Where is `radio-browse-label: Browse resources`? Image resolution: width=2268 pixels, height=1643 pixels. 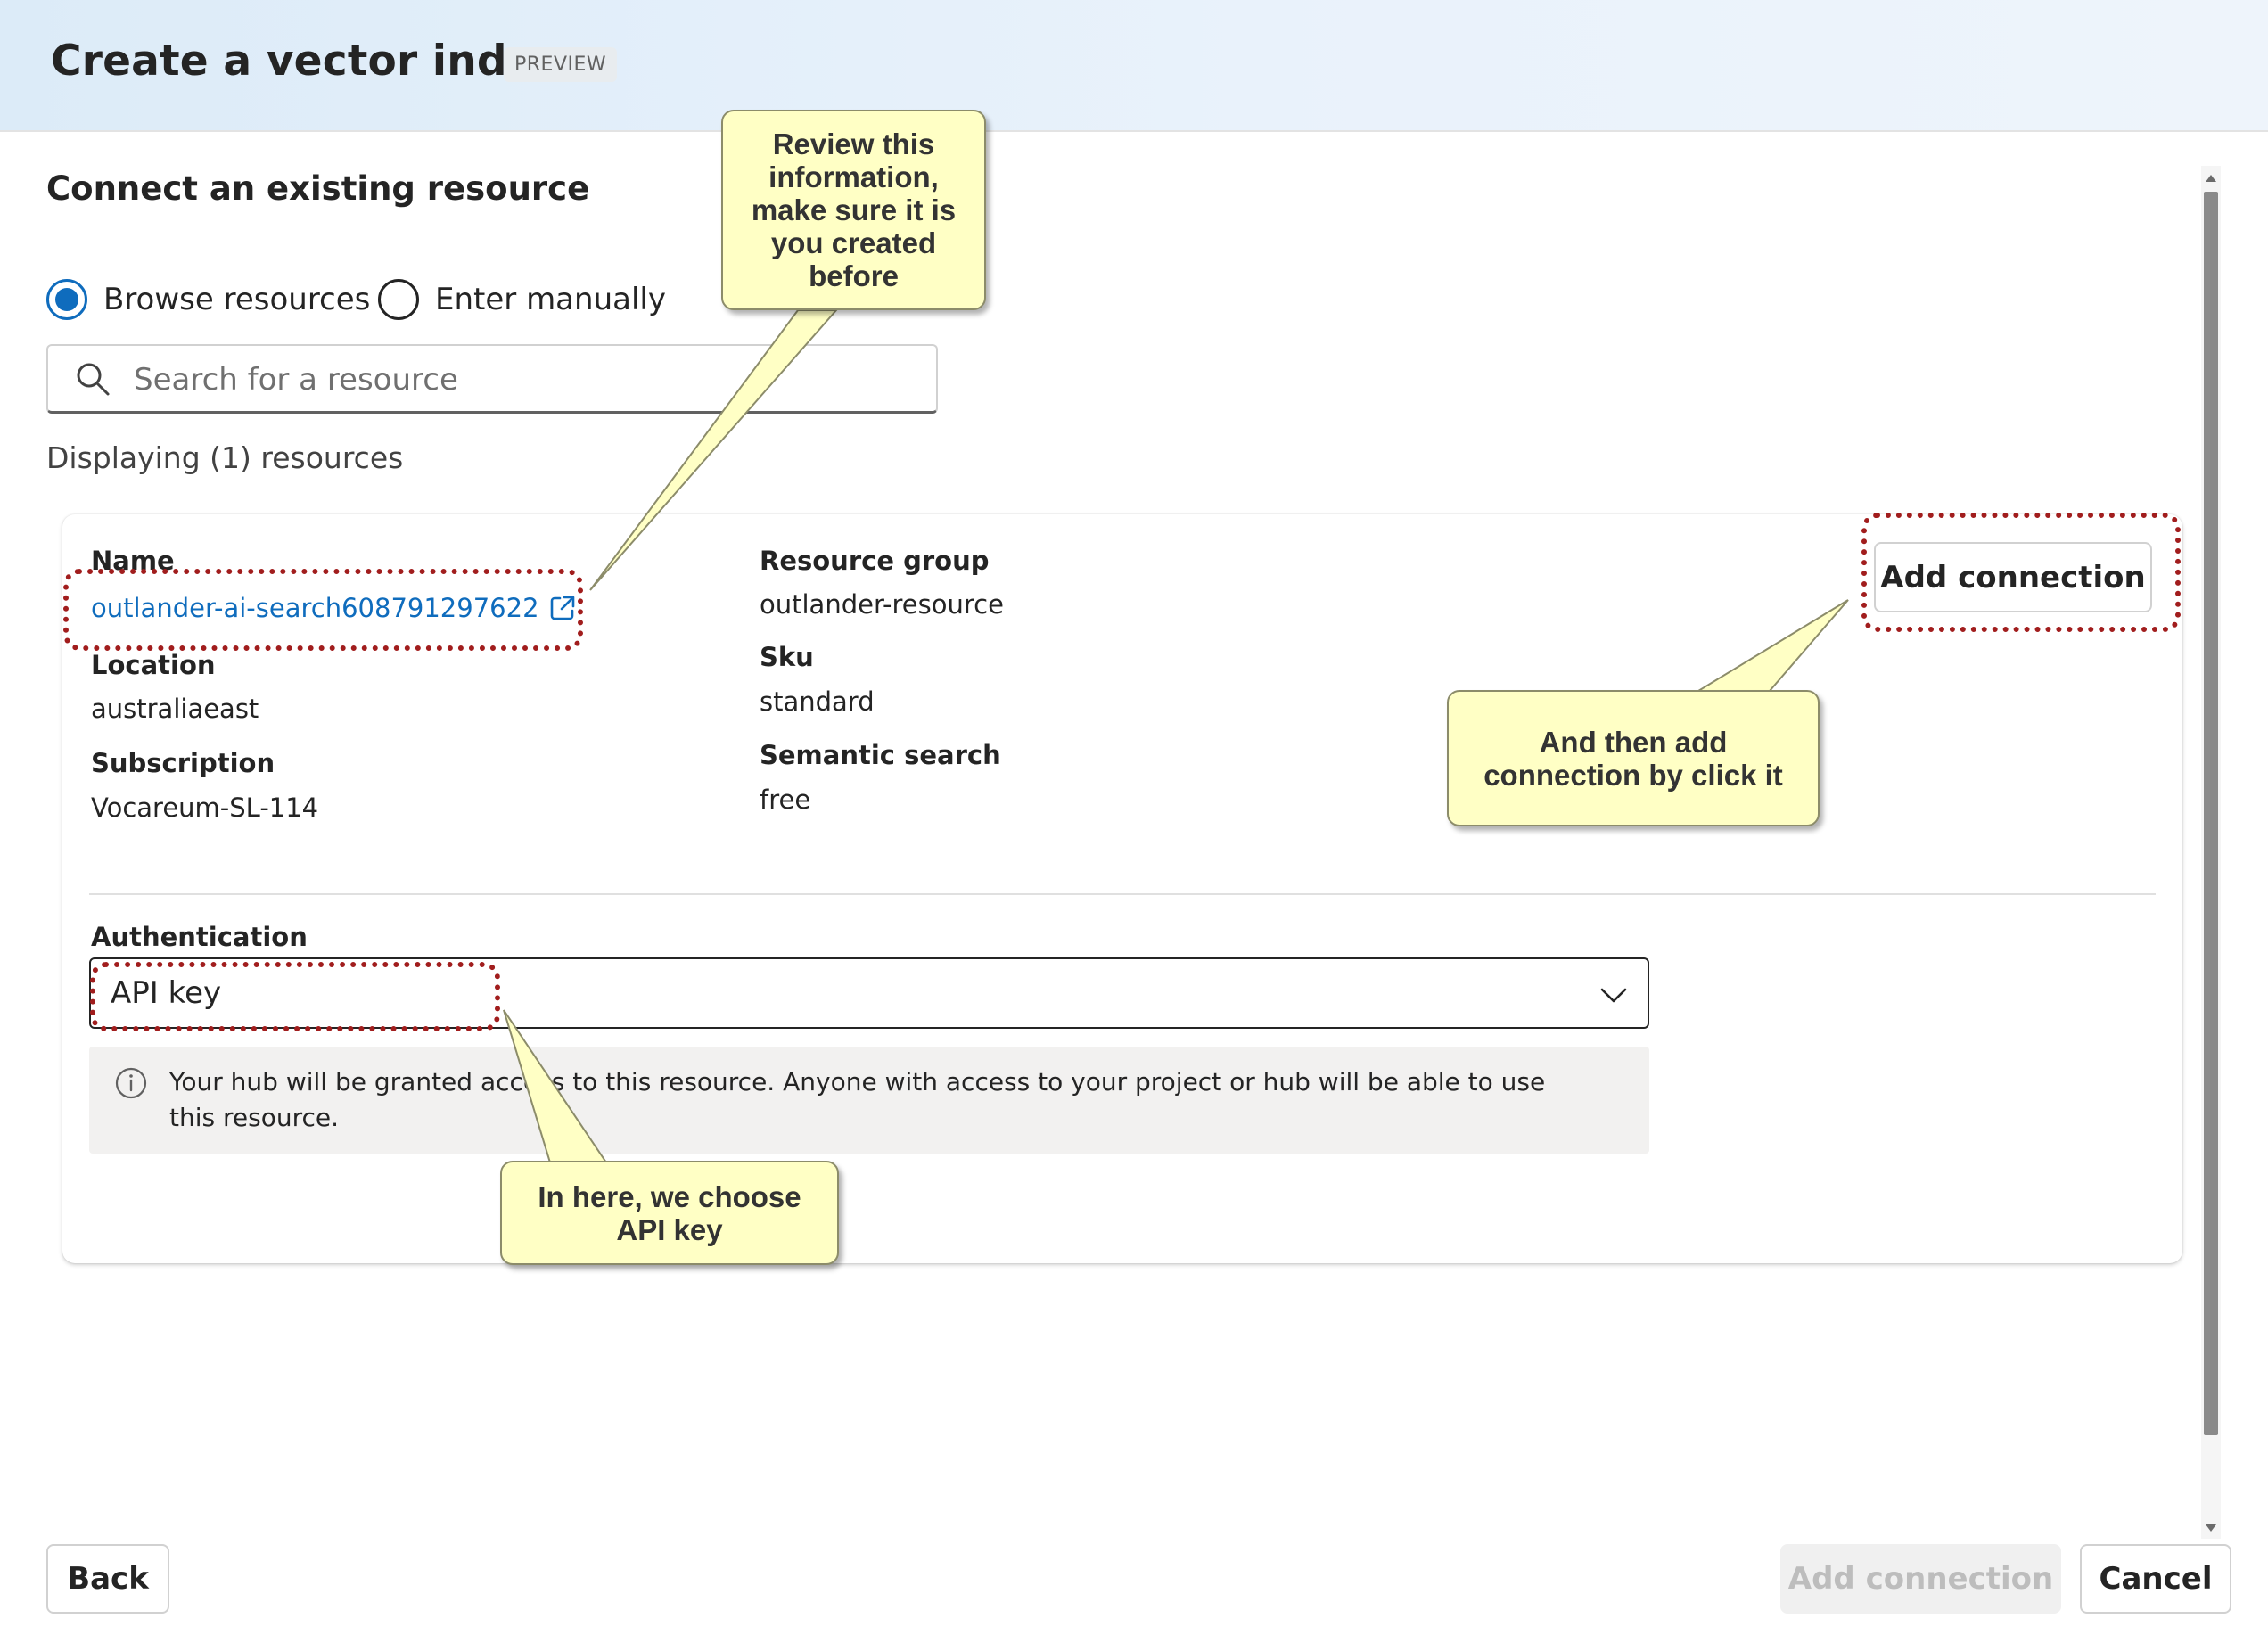 radio-browse-label: Browse resources is located at coordinates (237, 299).